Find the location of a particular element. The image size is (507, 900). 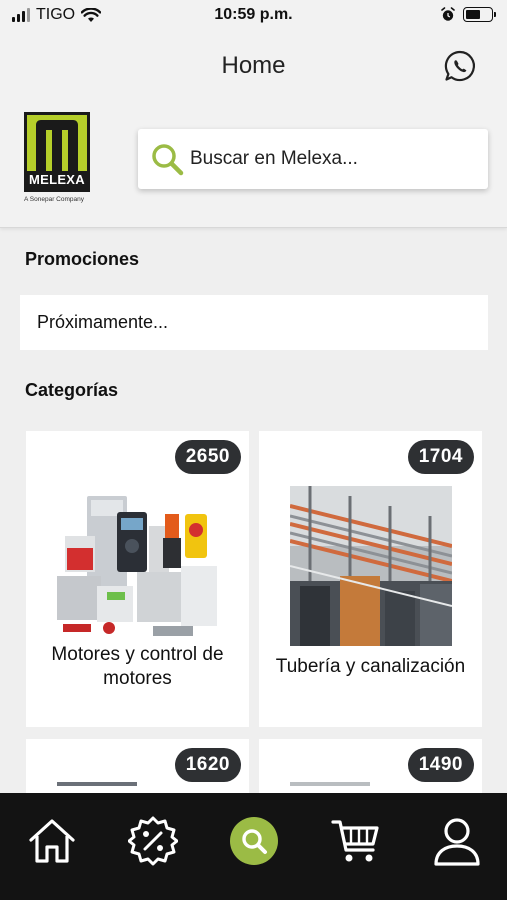

category-card-3: 1620 is located at coordinates (137, 769).